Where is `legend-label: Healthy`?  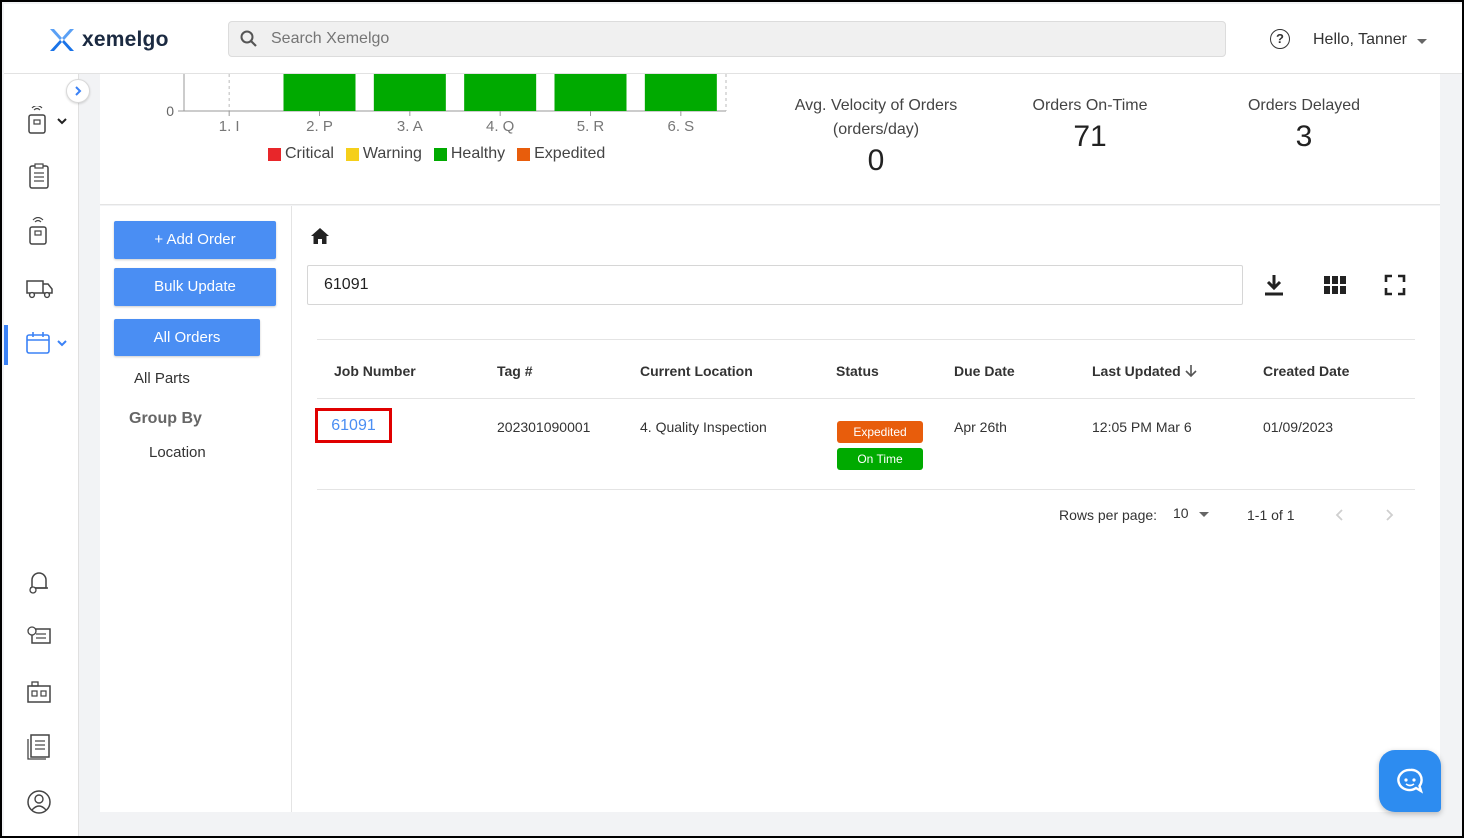 legend-label: Healthy is located at coordinates (478, 153).